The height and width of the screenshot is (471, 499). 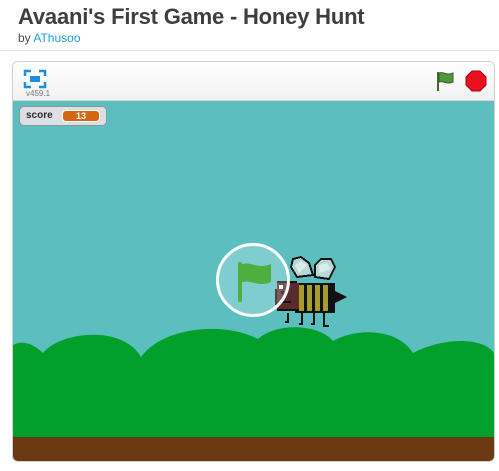 I want to click on start-overlay-button, so click(x=253, y=280).